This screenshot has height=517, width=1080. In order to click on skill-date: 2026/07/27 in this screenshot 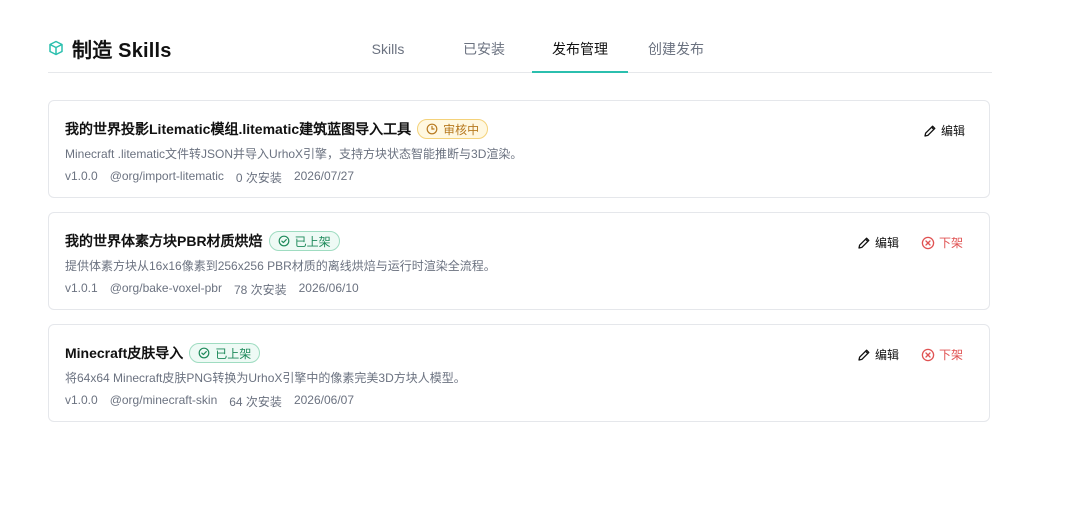, I will do `click(323, 176)`.